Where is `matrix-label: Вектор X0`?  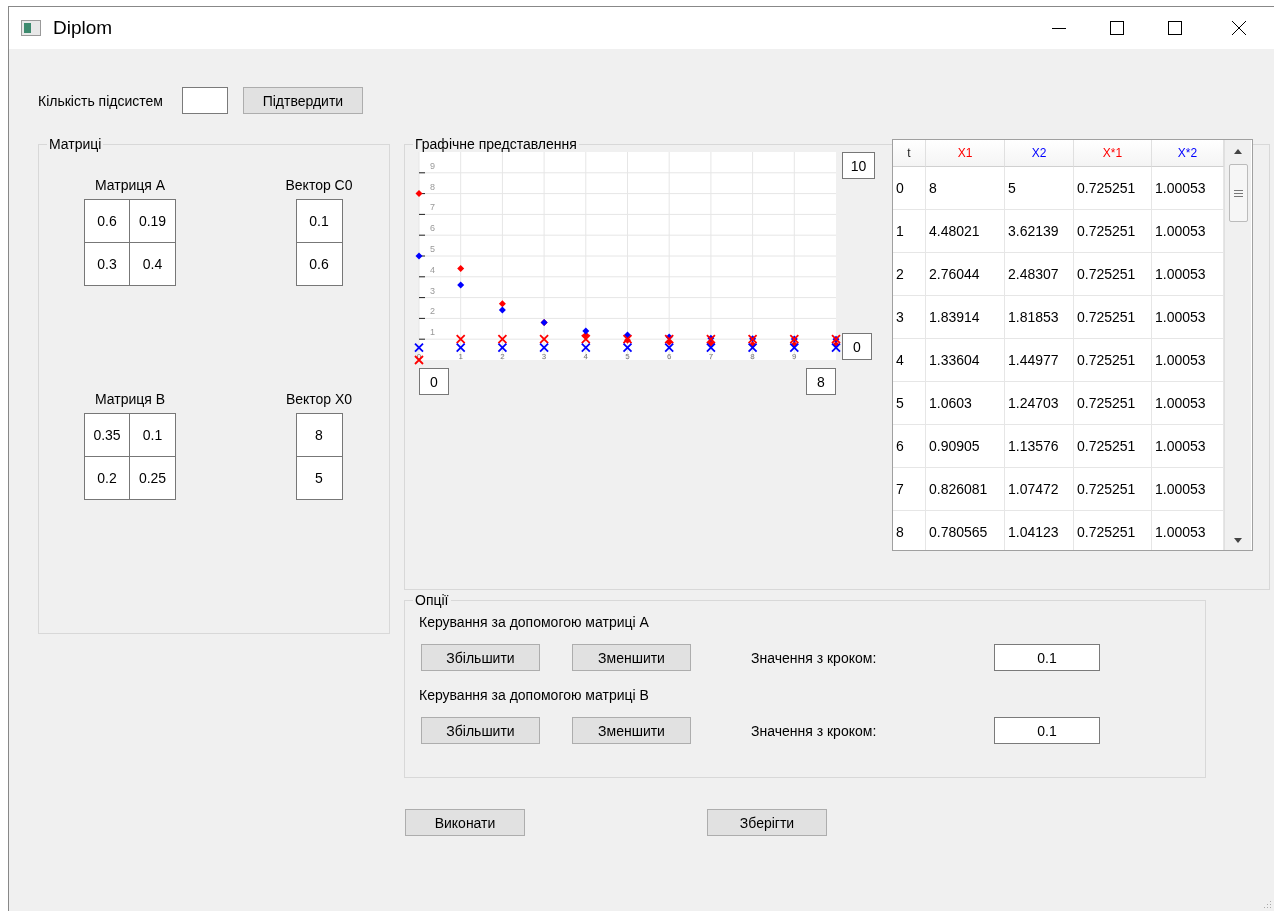 matrix-label: Вектор X0 is located at coordinates (319, 399).